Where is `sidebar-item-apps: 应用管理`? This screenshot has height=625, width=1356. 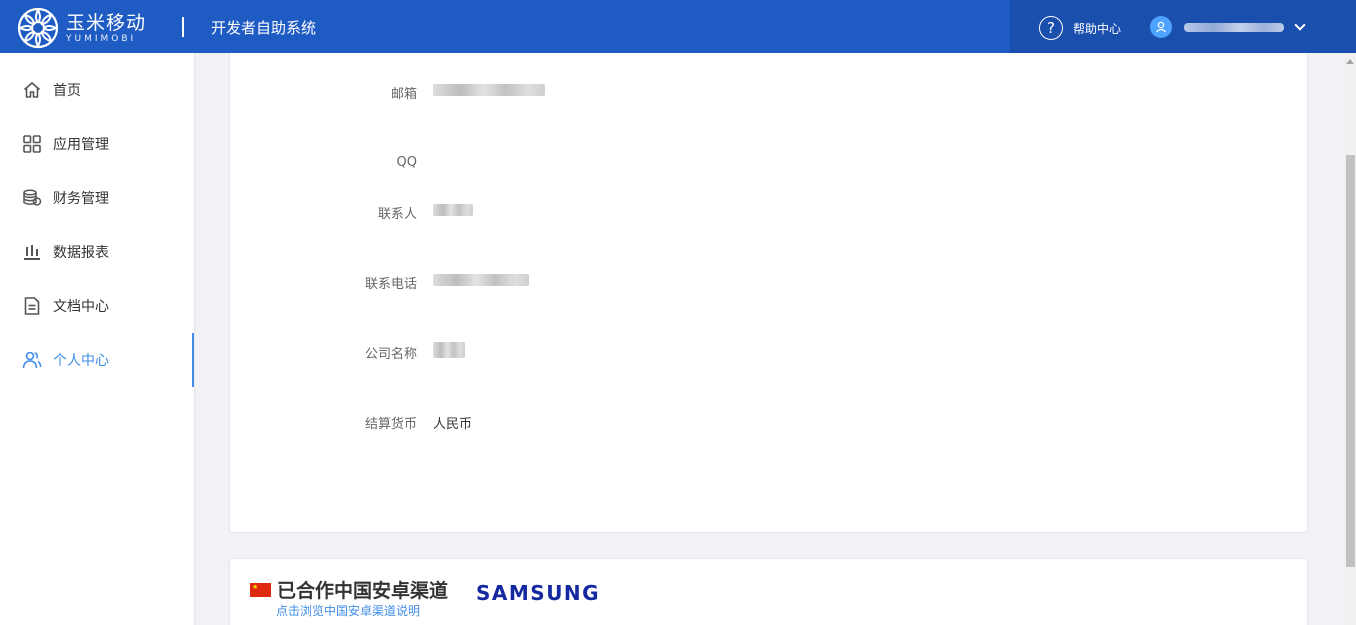
sidebar-item-apps: 应用管理 is located at coordinates (97, 144).